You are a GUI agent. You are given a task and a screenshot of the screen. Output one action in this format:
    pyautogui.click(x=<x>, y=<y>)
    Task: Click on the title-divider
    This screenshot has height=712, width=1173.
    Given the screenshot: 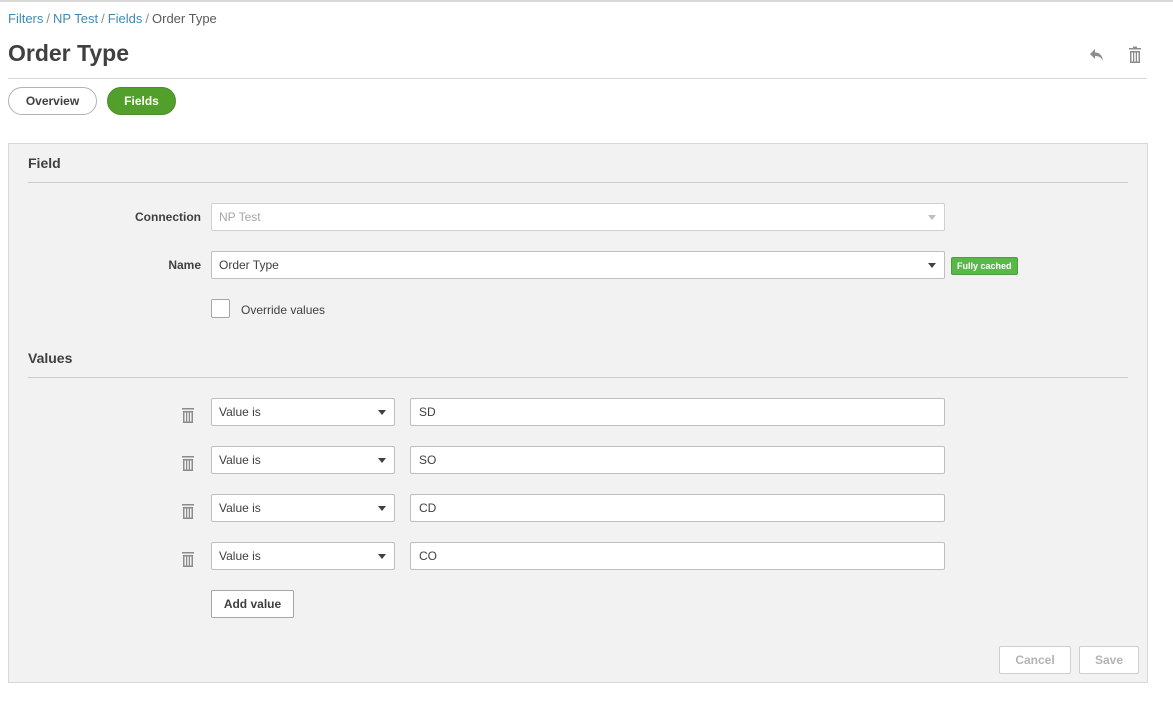 What is the action you would take?
    pyautogui.click(x=577, y=78)
    